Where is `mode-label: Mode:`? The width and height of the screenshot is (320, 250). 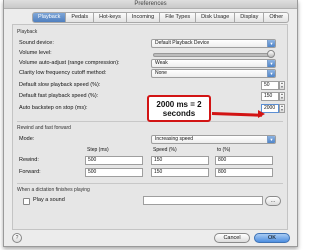 mode-label: Mode: is located at coordinates (27, 139).